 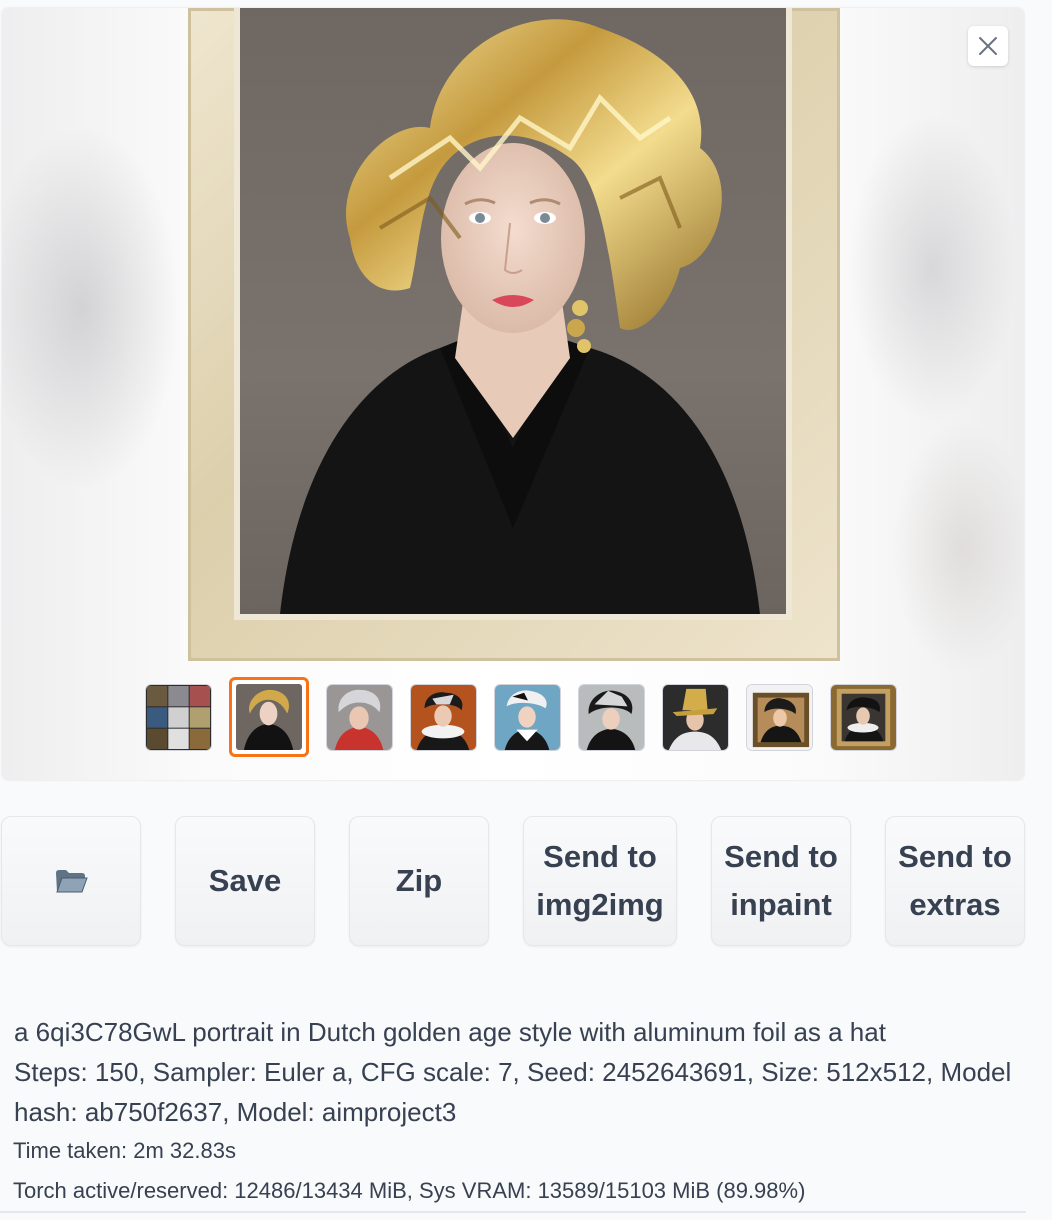 I want to click on zip-button: Zip, so click(x=419, y=881).